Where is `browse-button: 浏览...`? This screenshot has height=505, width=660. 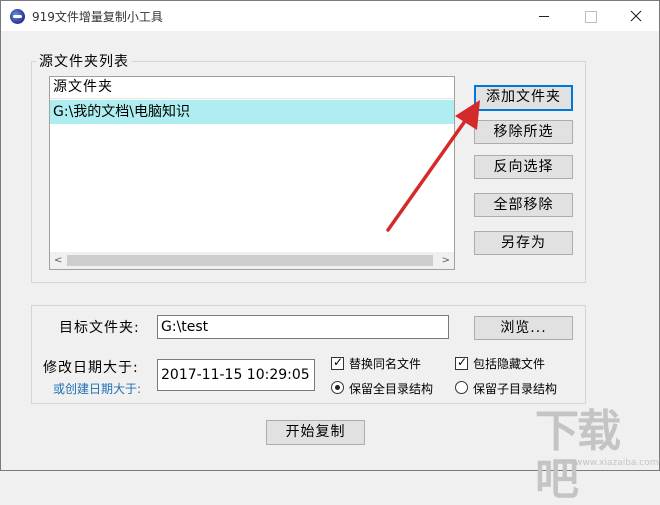 browse-button: 浏览... is located at coordinates (523, 328).